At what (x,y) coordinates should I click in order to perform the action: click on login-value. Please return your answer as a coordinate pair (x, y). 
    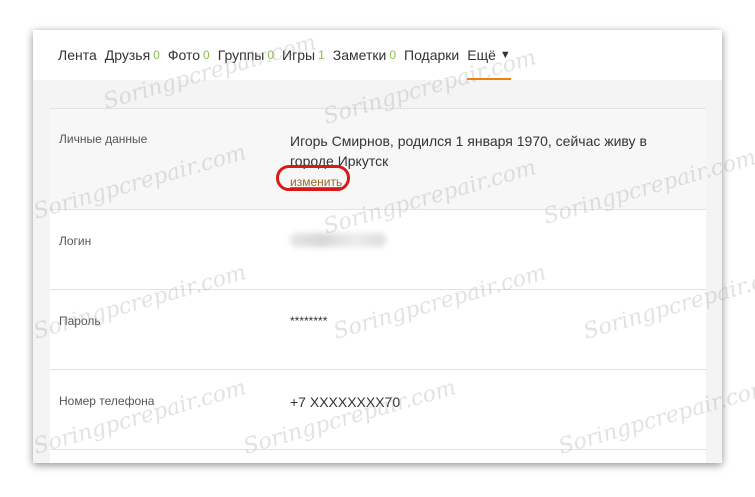
    Looking at the image, I should click on (485, 242).